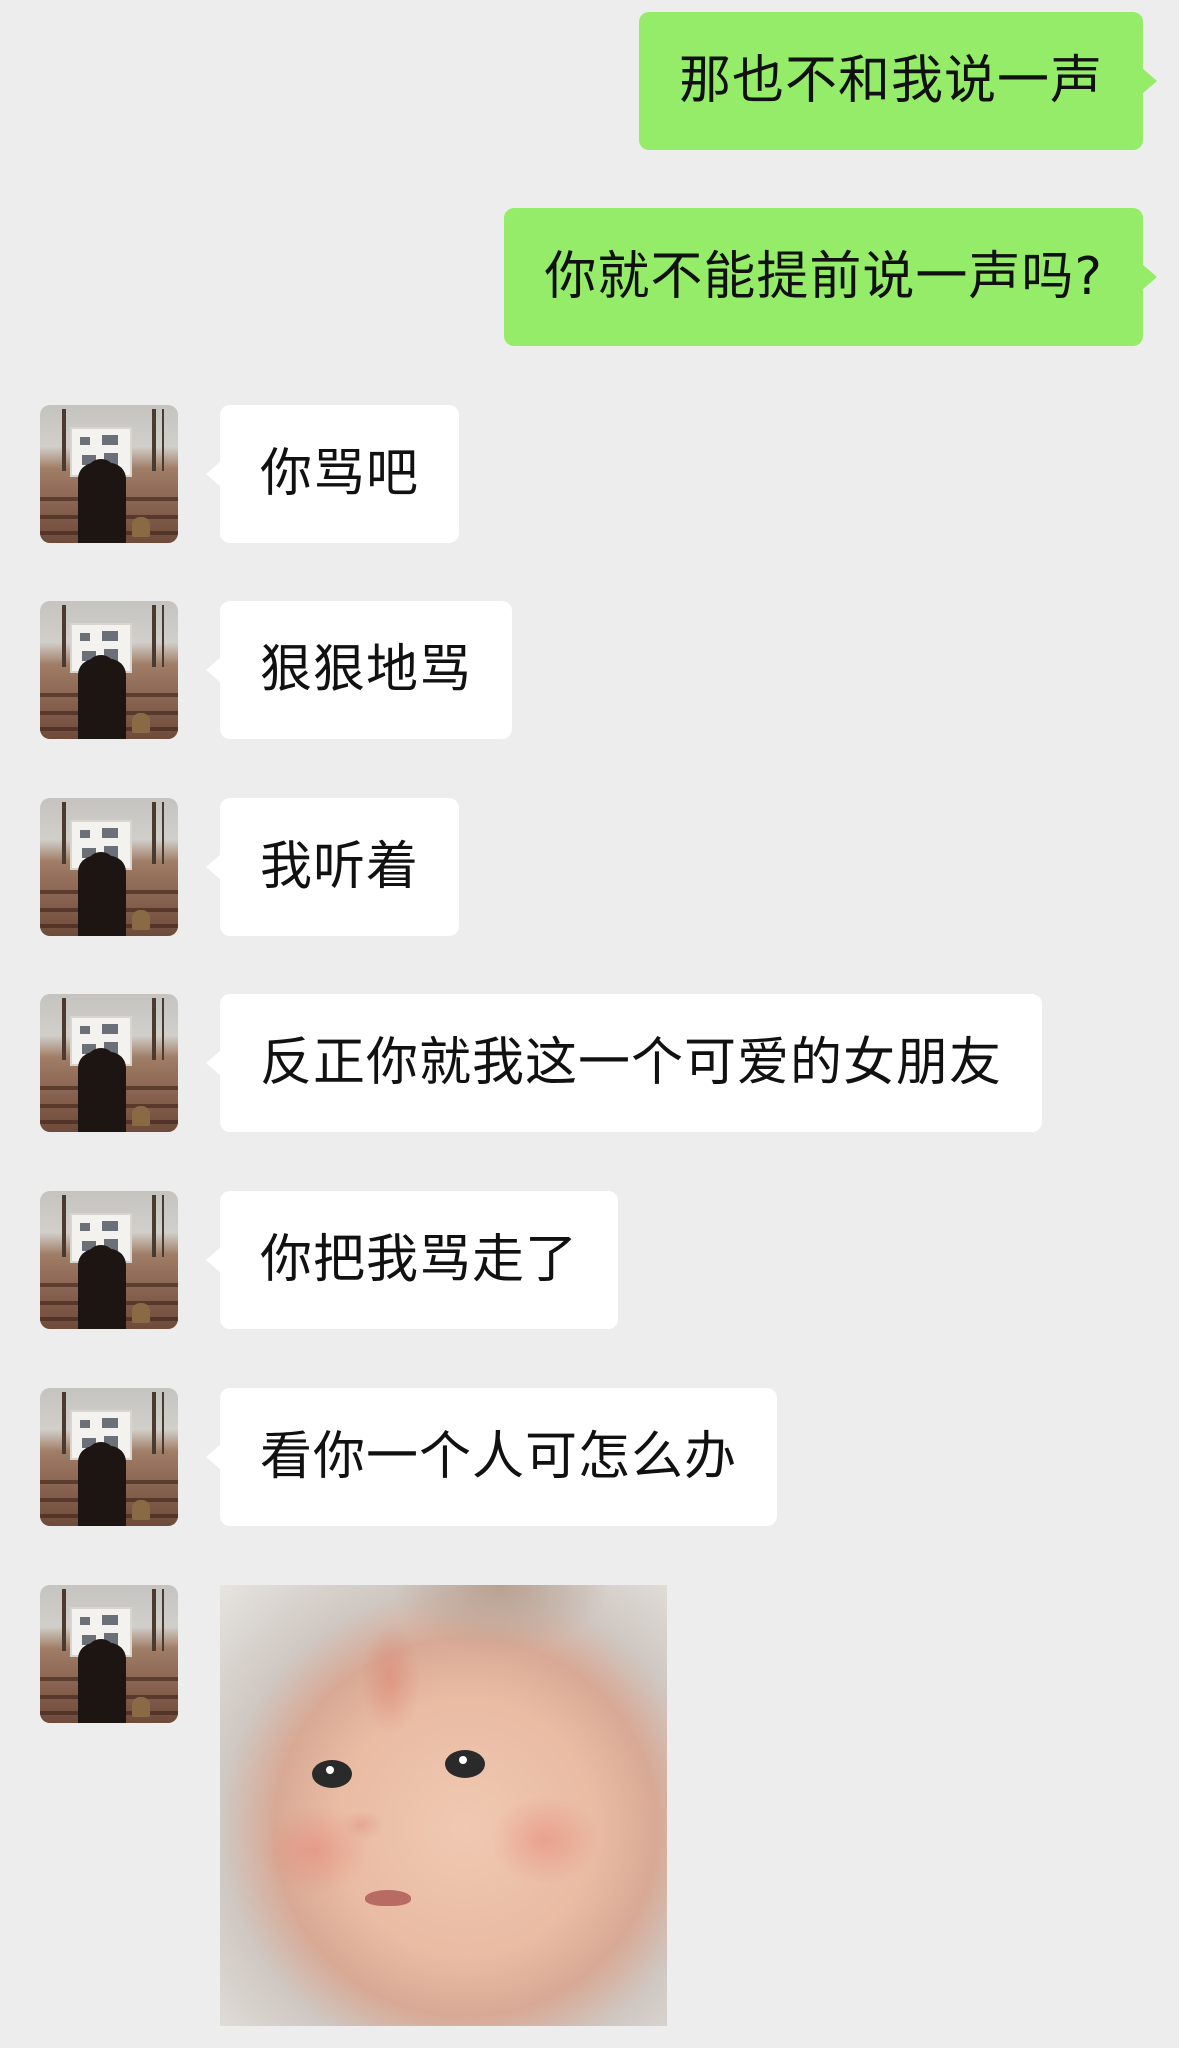  What do you see at coordinates (412, 1260) in the screenshot?
I see `message-bubble-incoming: 你把我骂走了` at bounding box center [412, 1260].